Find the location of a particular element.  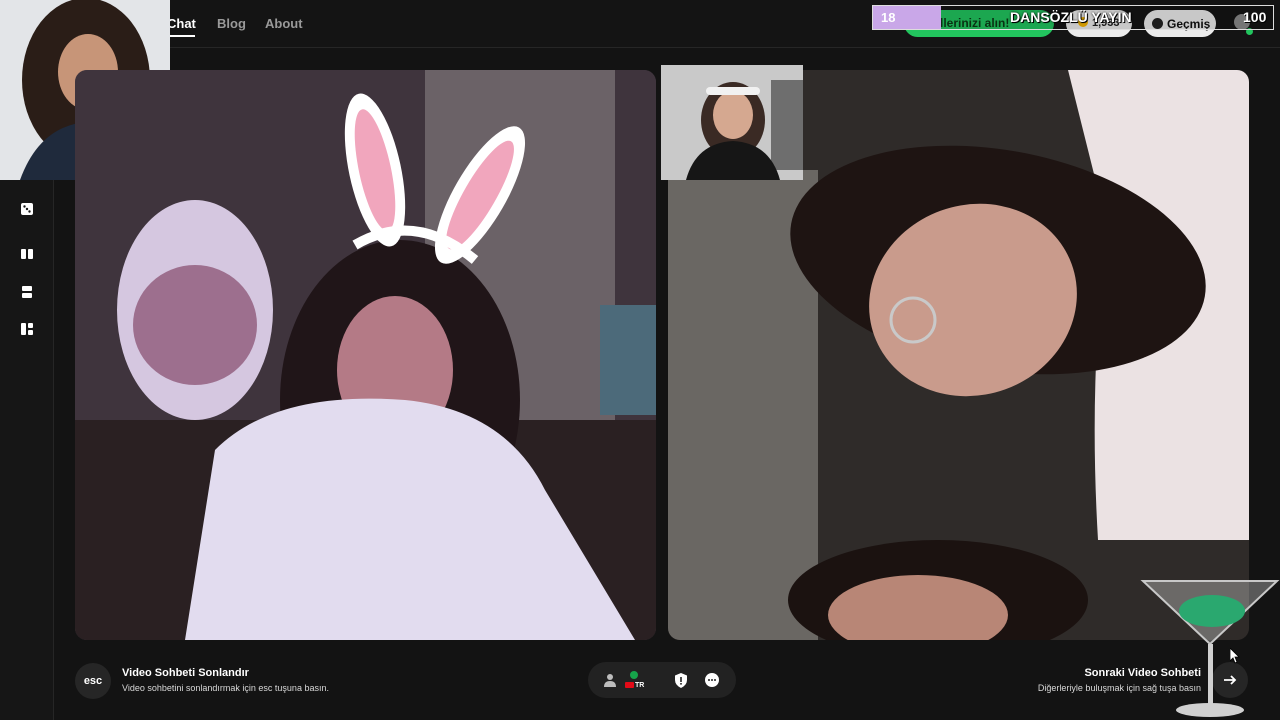

user-icon is located at coordinates (610, 680).